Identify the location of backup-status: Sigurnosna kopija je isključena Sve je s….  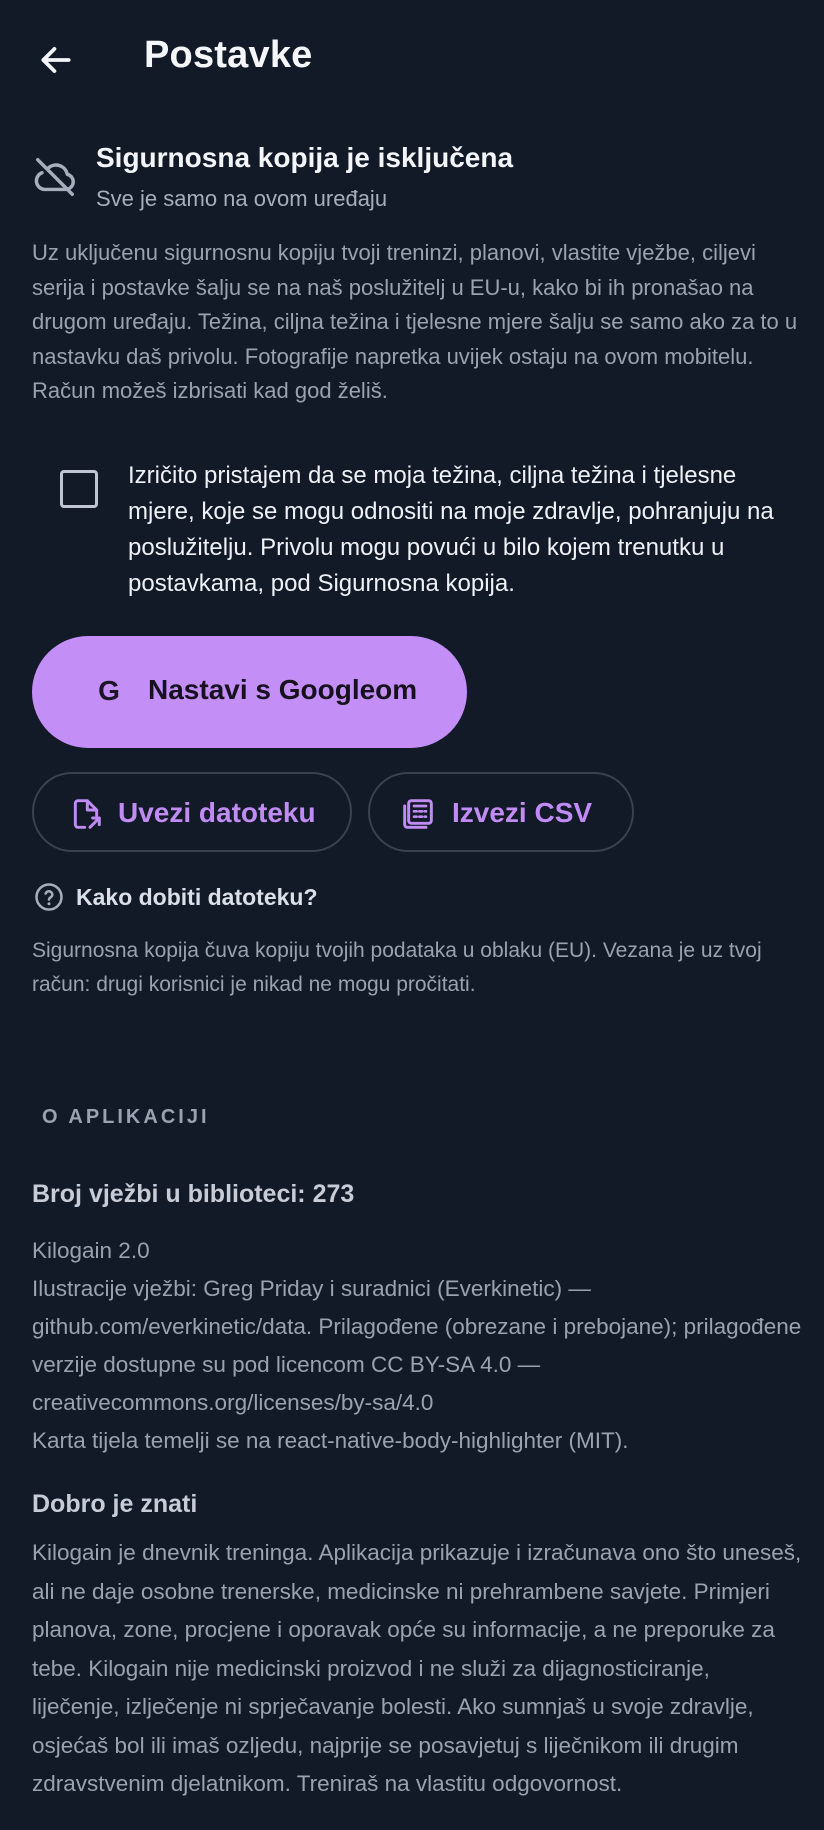
(412, 178).